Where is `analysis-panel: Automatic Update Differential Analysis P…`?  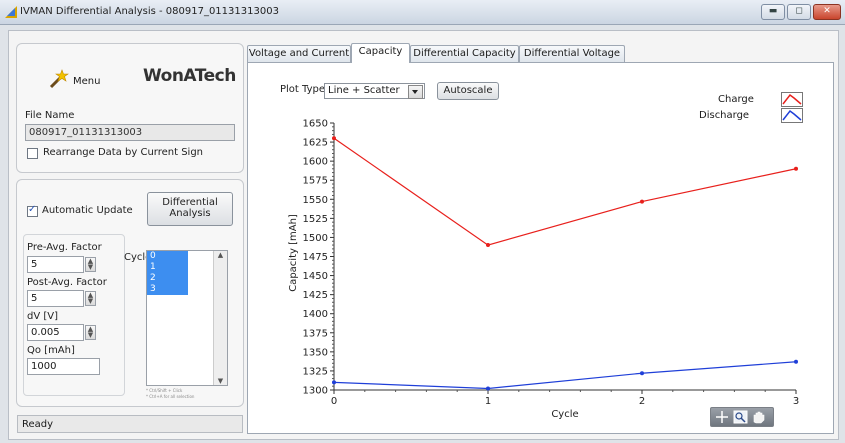
analysis-panel: Automatic Update Differential Analysis P… is located at coordinates (130, 293).